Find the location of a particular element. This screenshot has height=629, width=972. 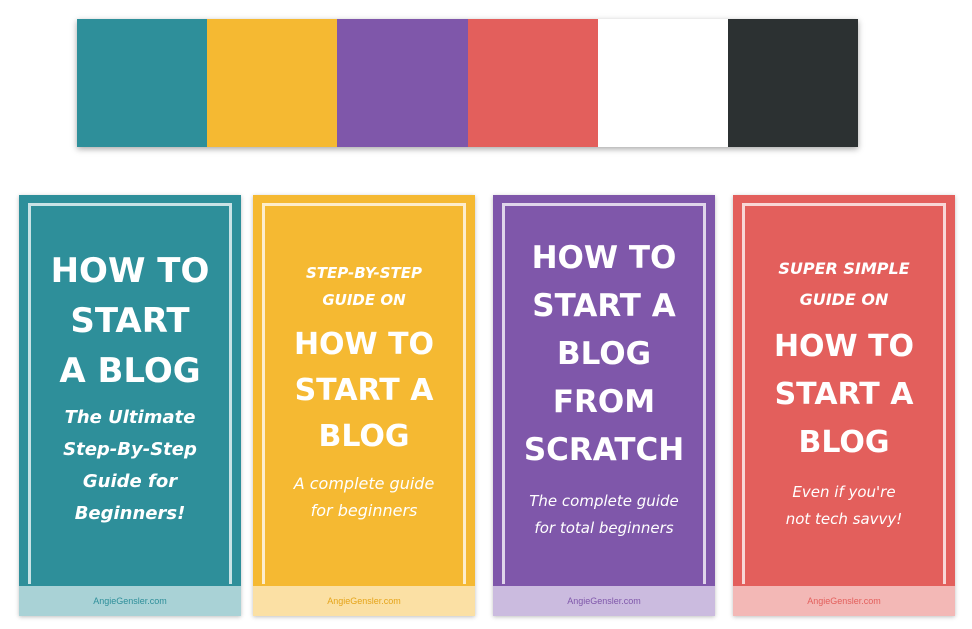

card-pretitle: STEP-BY-STEP GUIDE ON is located at coordinates (364, 287).